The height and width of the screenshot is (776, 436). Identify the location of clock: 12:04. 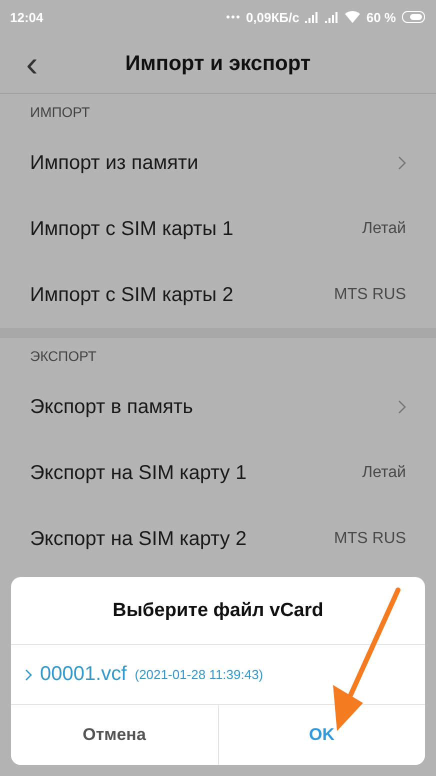
(27, 17).